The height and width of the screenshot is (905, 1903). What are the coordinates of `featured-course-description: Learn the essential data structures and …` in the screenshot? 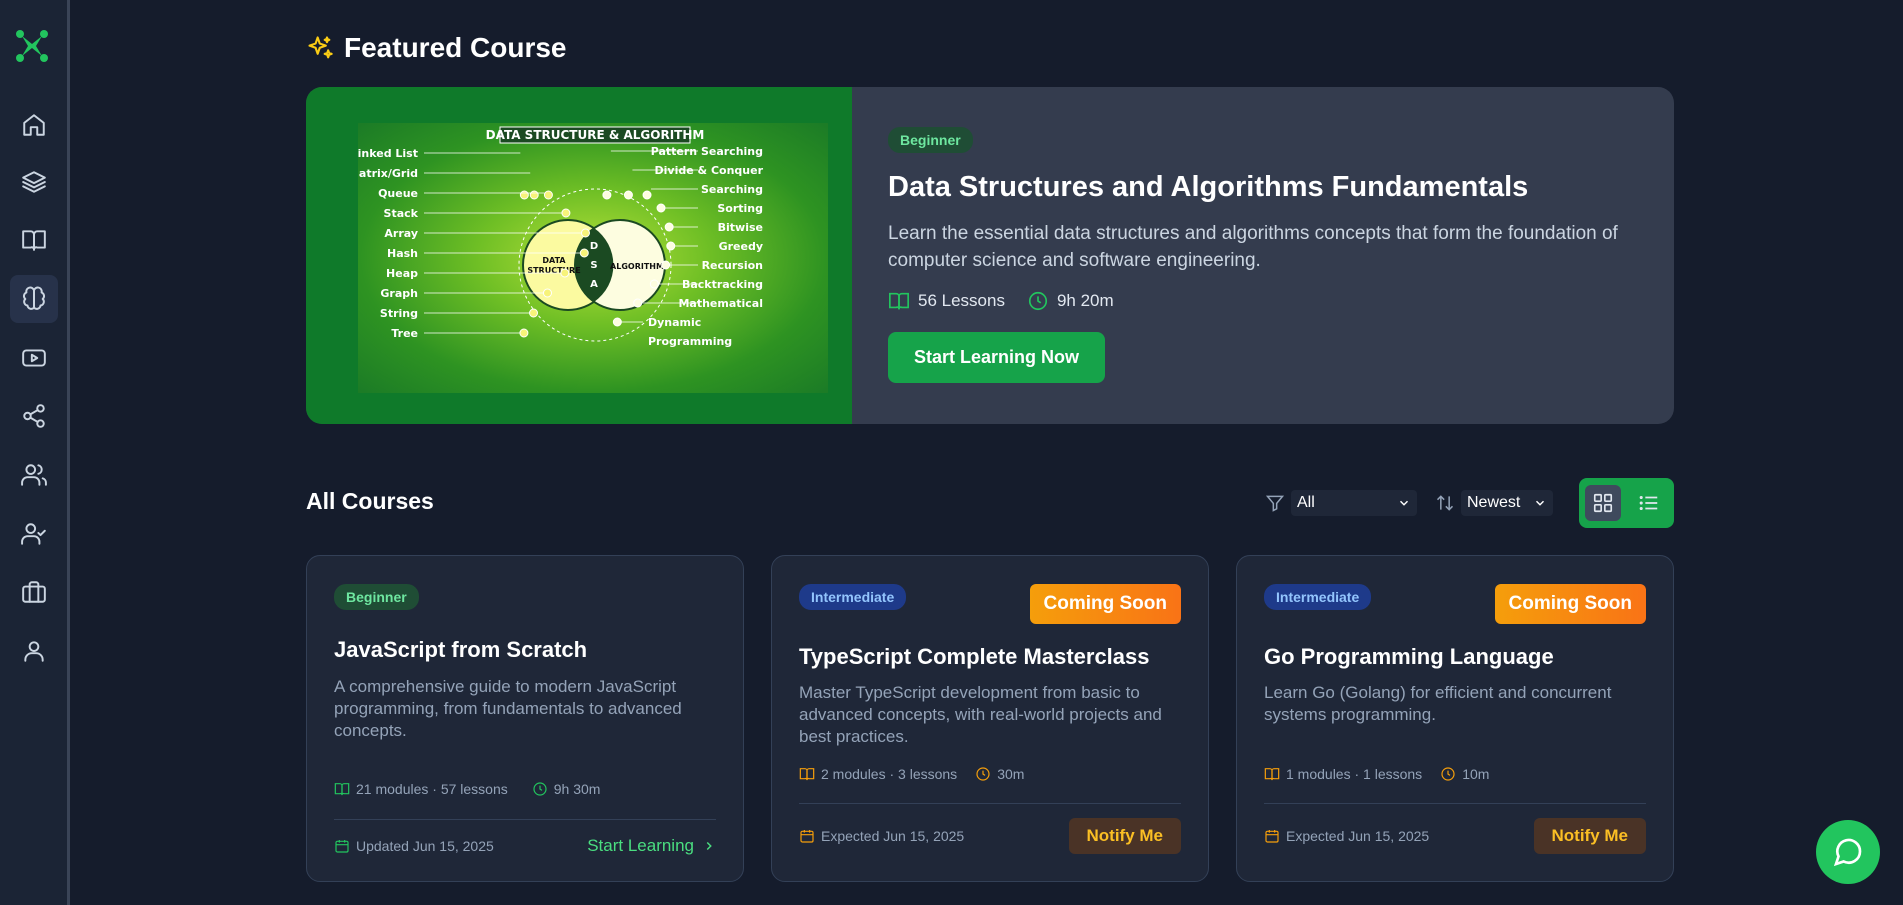 It's located at (1253, 247).